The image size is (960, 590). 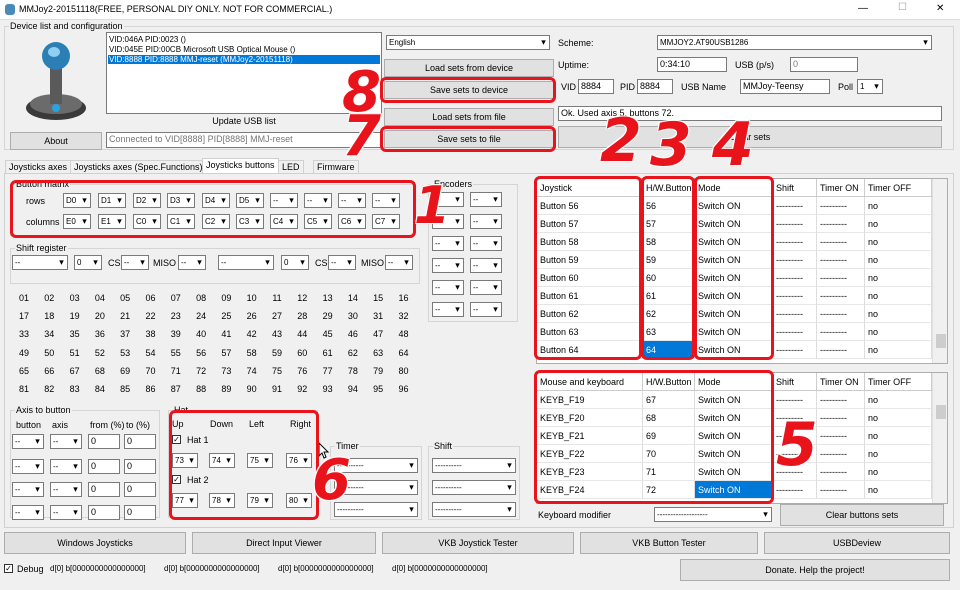 I want to click on button-number-cell: 52, so click(x=100, y=353).